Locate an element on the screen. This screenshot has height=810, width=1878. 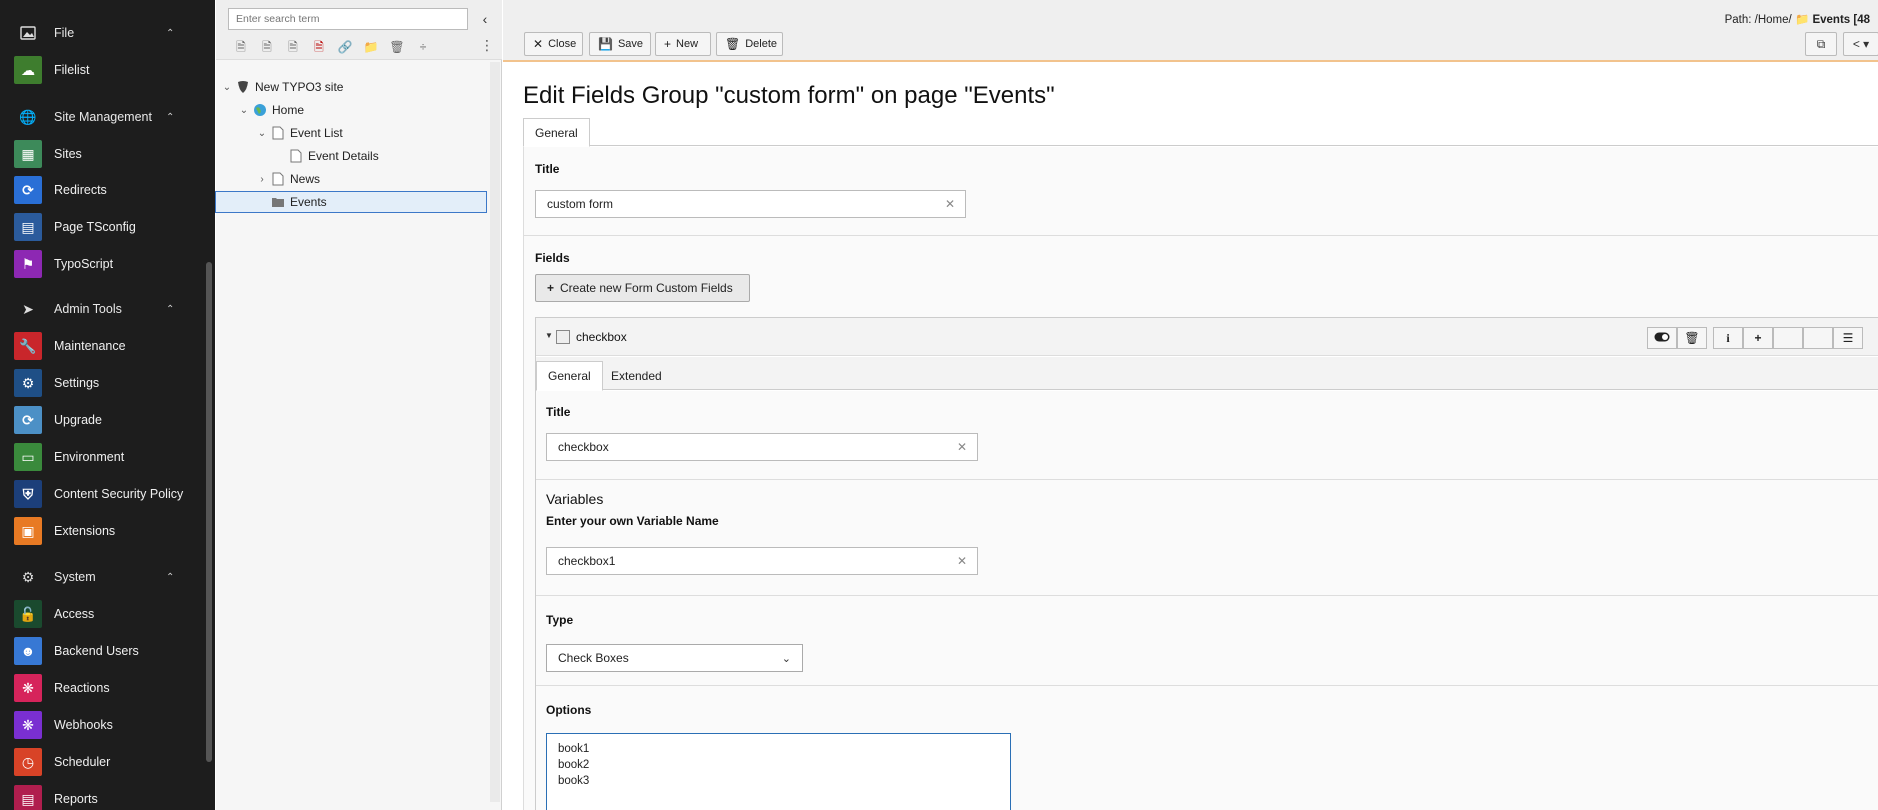
module-extensions: ▣ Extensions is located at coordinates (100, 531).